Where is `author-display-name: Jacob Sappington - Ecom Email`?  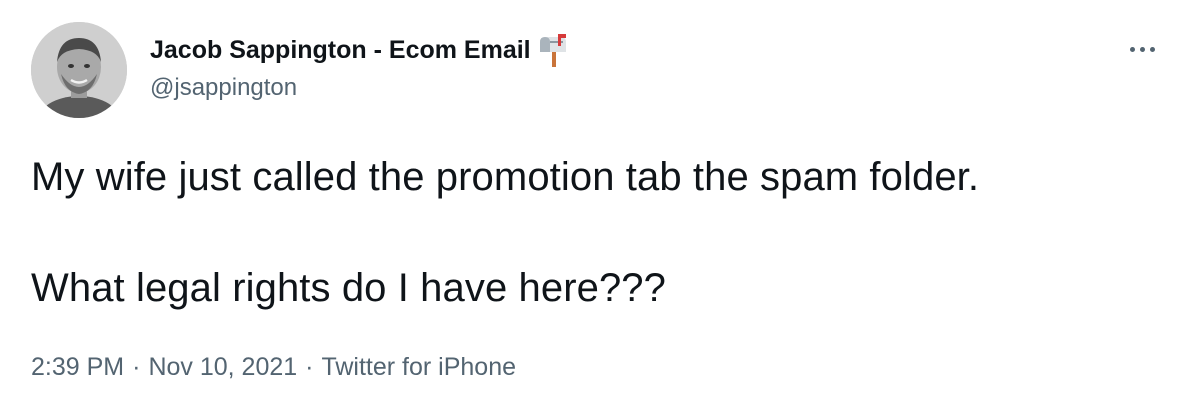 author-display-name: Jacob Sappington - Ecom Email is located at coordinates (340, 49).